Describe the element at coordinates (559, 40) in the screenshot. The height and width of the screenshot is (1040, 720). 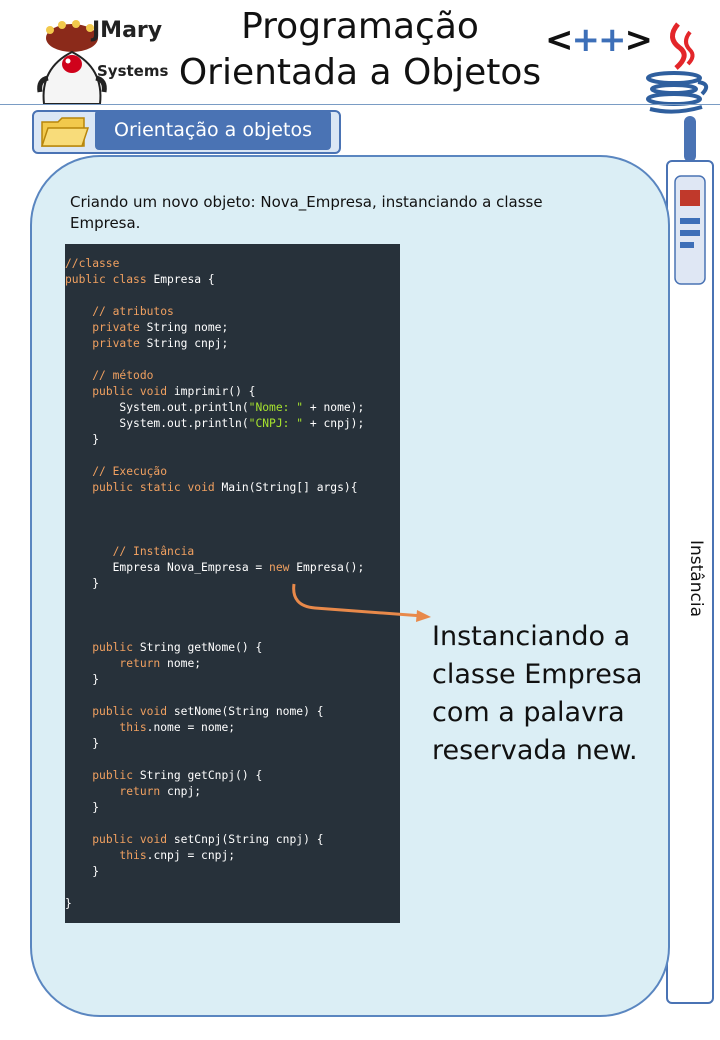
I see `cpp-logo-left: <` at that location.